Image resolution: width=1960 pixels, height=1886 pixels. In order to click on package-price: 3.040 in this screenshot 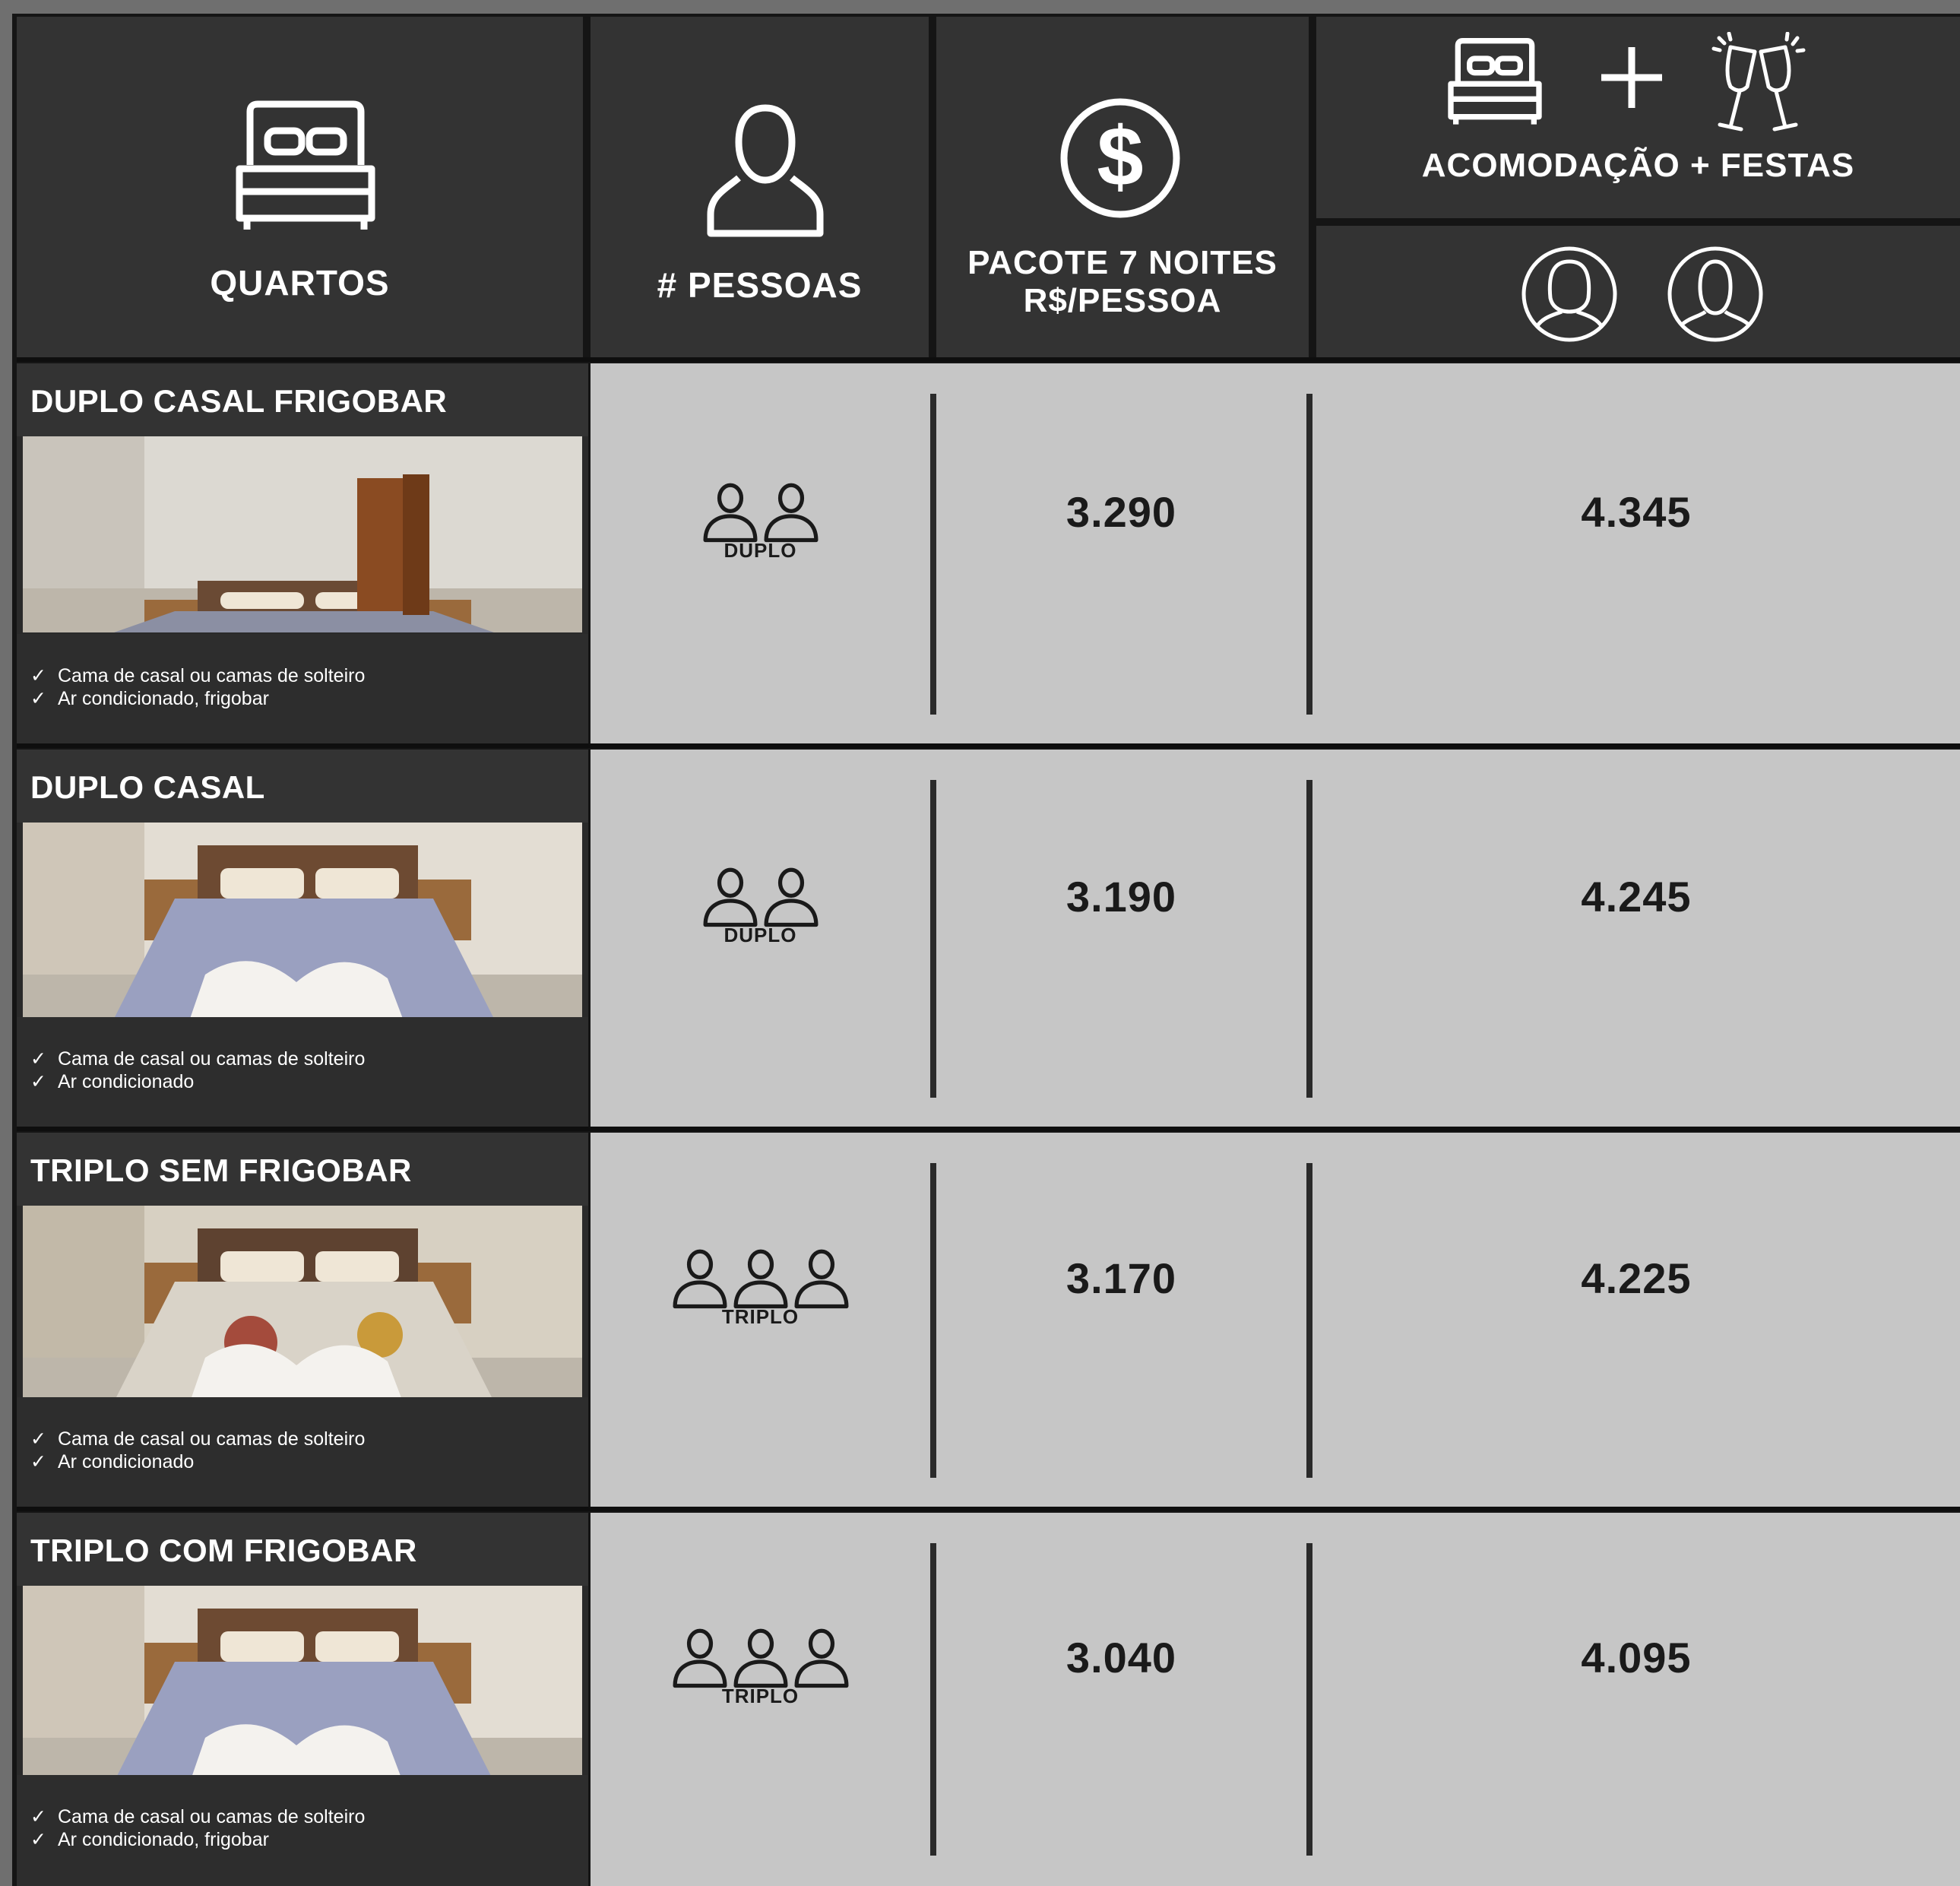, I will do `click(1121, 1657)`.